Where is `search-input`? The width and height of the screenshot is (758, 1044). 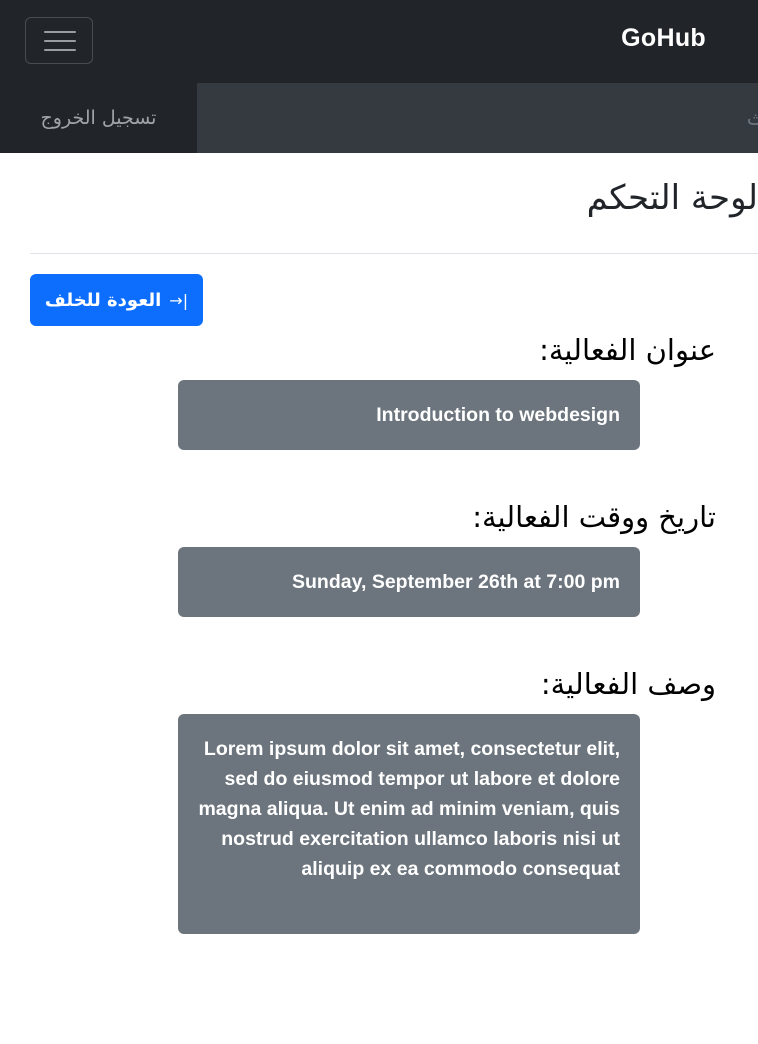
search-input is located at coordinates (477, 118).